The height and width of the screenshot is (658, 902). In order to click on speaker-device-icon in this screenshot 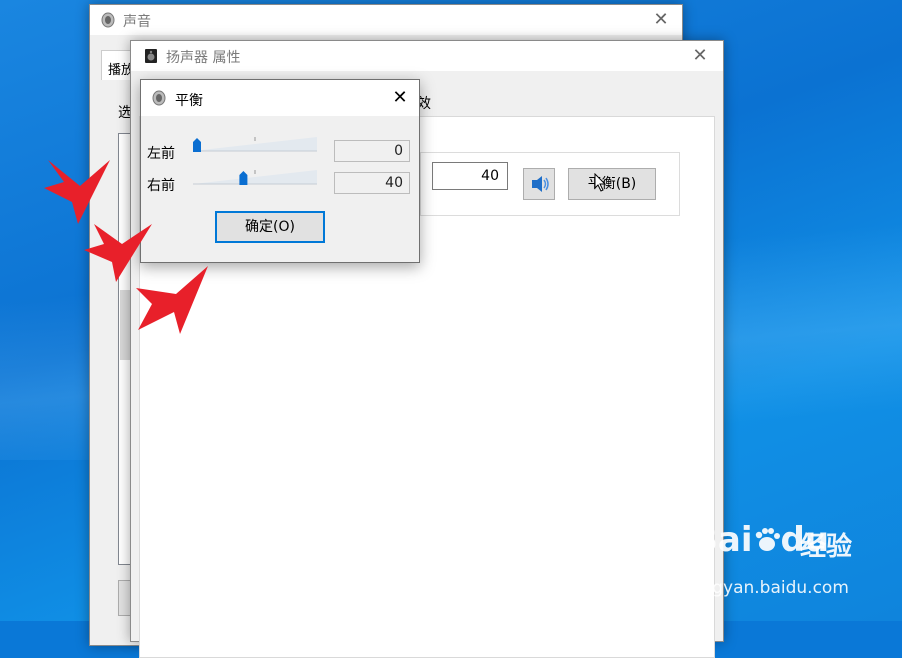, I will do `click(151, 56)`.